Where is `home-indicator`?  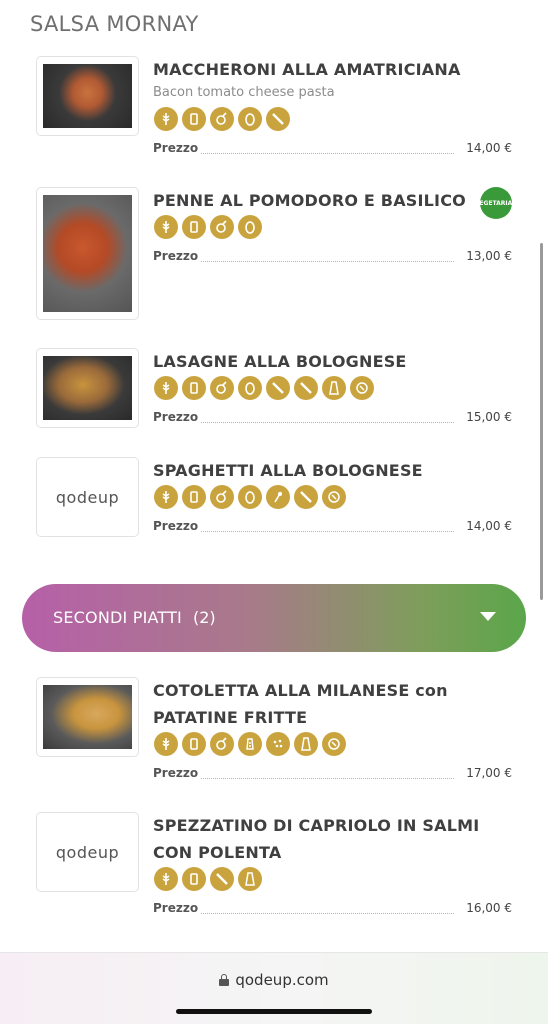
home-indicator is located at coordinates (274, 1011).